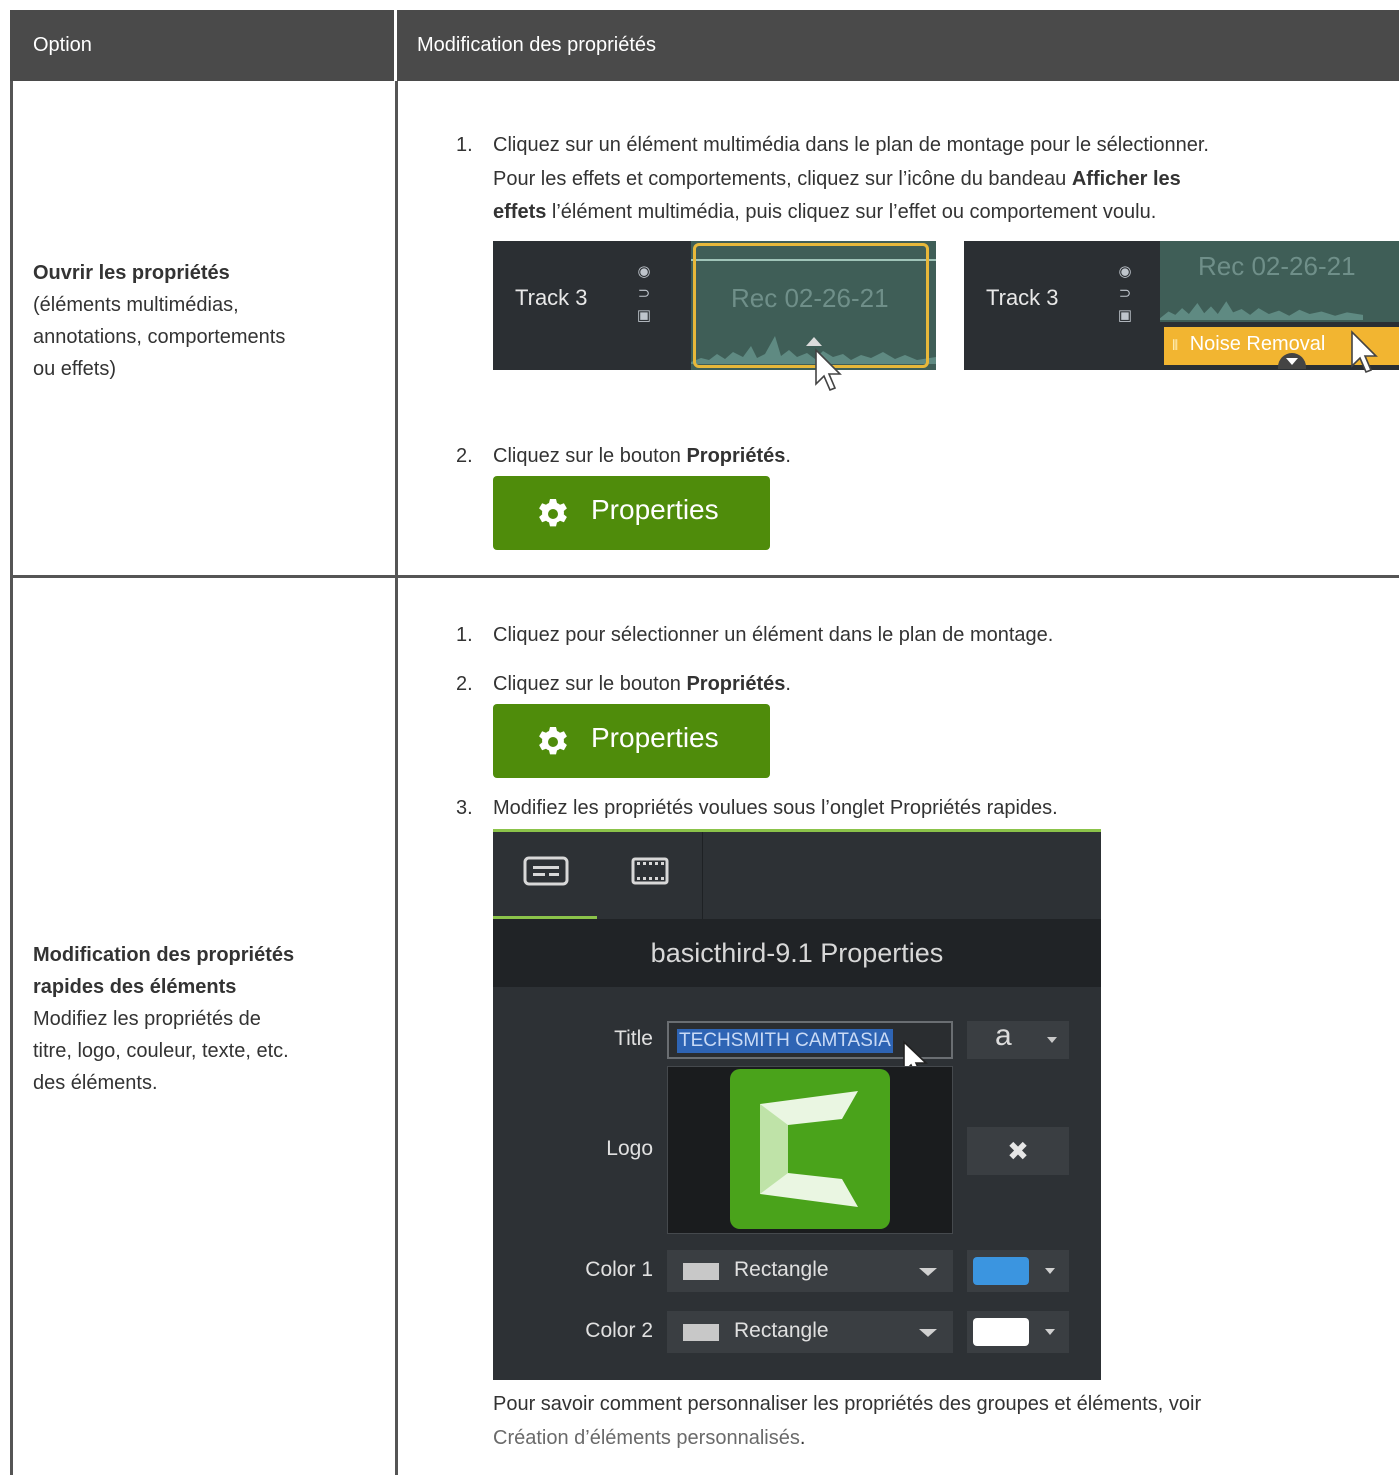 The image size is (1399, 1475). I want to click on header-divider, so click(395, 45).